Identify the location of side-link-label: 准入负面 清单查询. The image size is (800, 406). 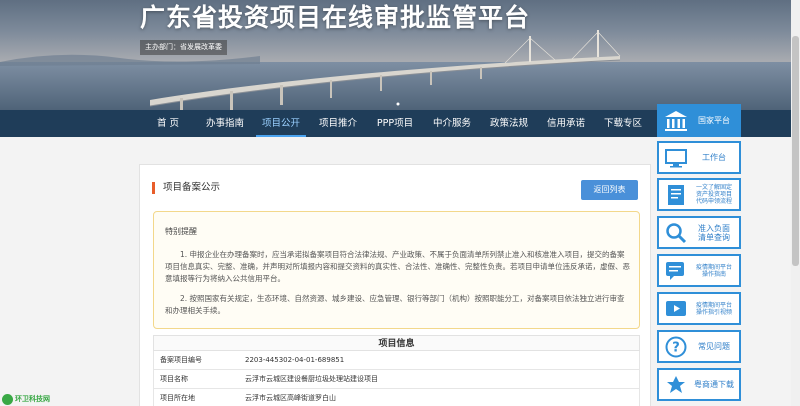
(714, 232).